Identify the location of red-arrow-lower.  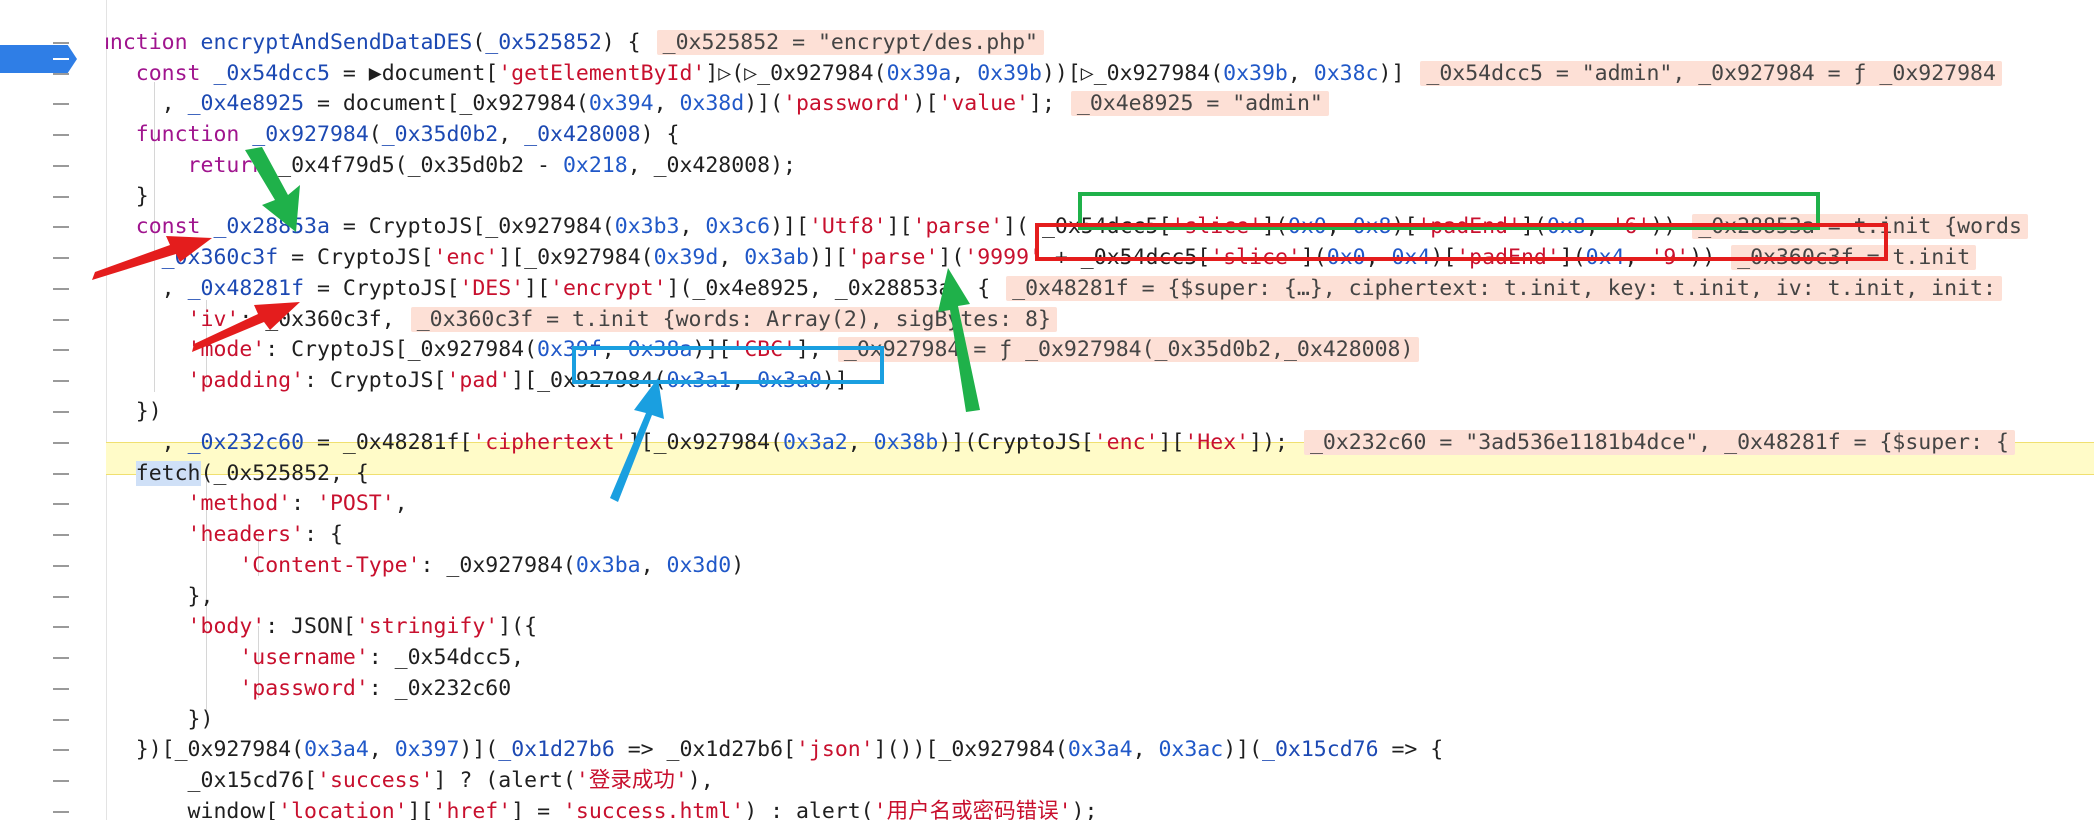
(246, 327).